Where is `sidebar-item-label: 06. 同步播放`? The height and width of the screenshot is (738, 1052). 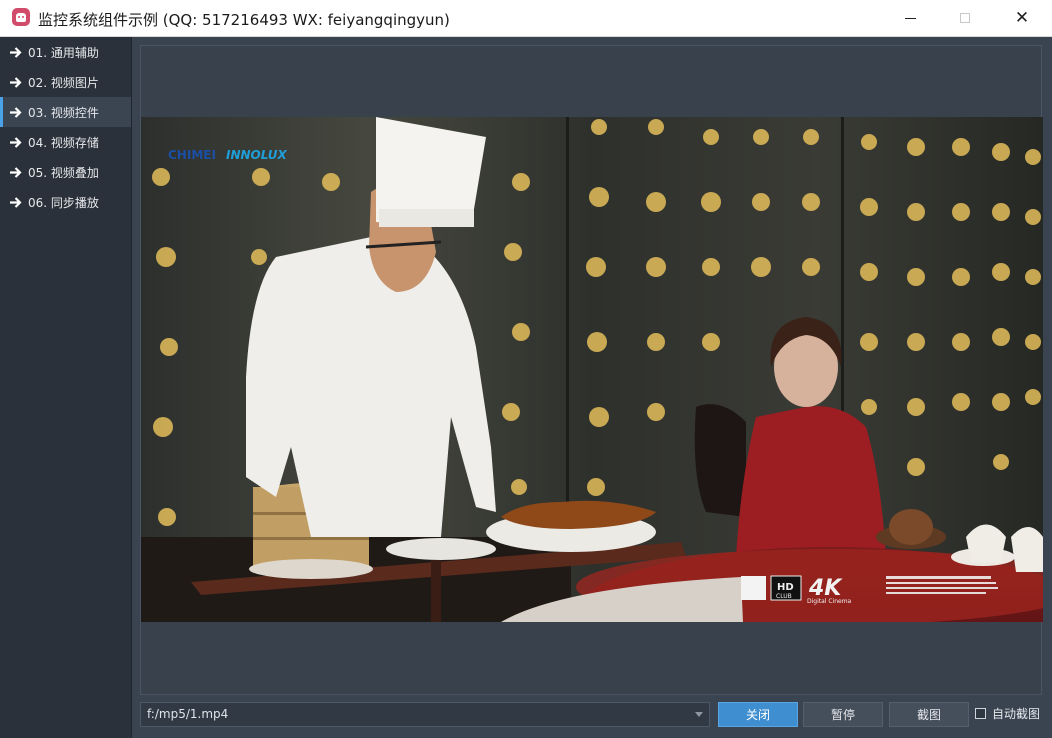
sidebar-item-label: 06. 同步播放 is located at coordinates (63, 202).